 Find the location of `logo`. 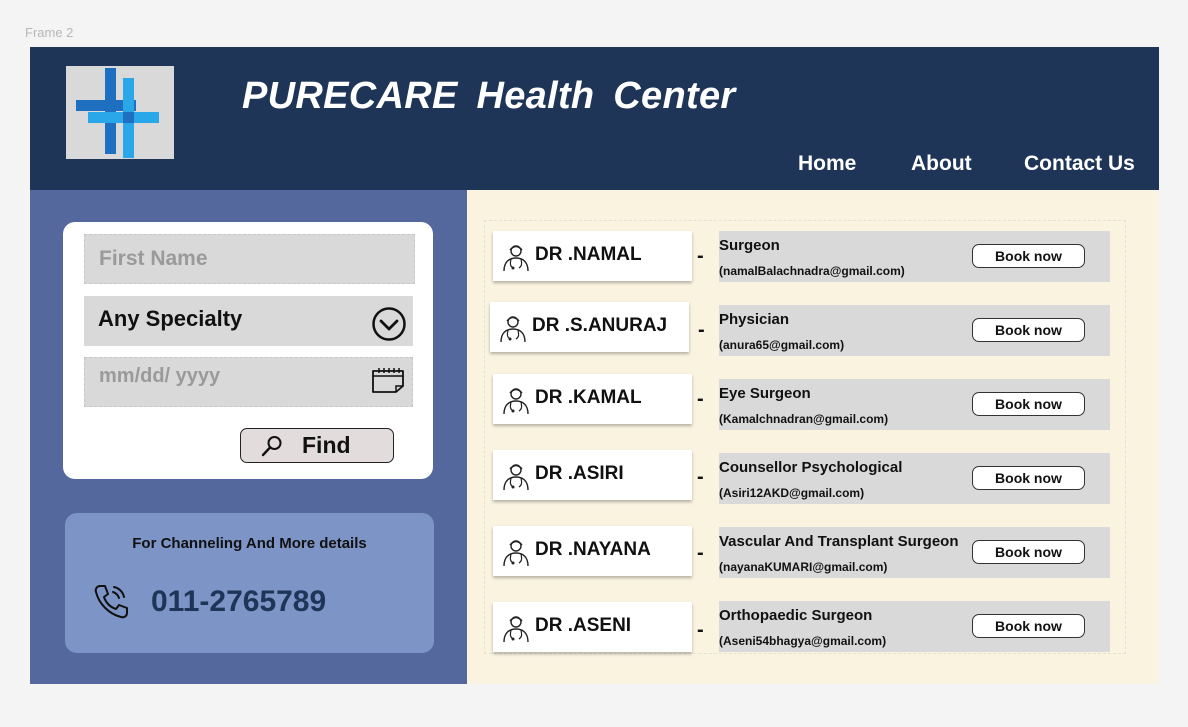

logo is located at coordinates (120, 112).